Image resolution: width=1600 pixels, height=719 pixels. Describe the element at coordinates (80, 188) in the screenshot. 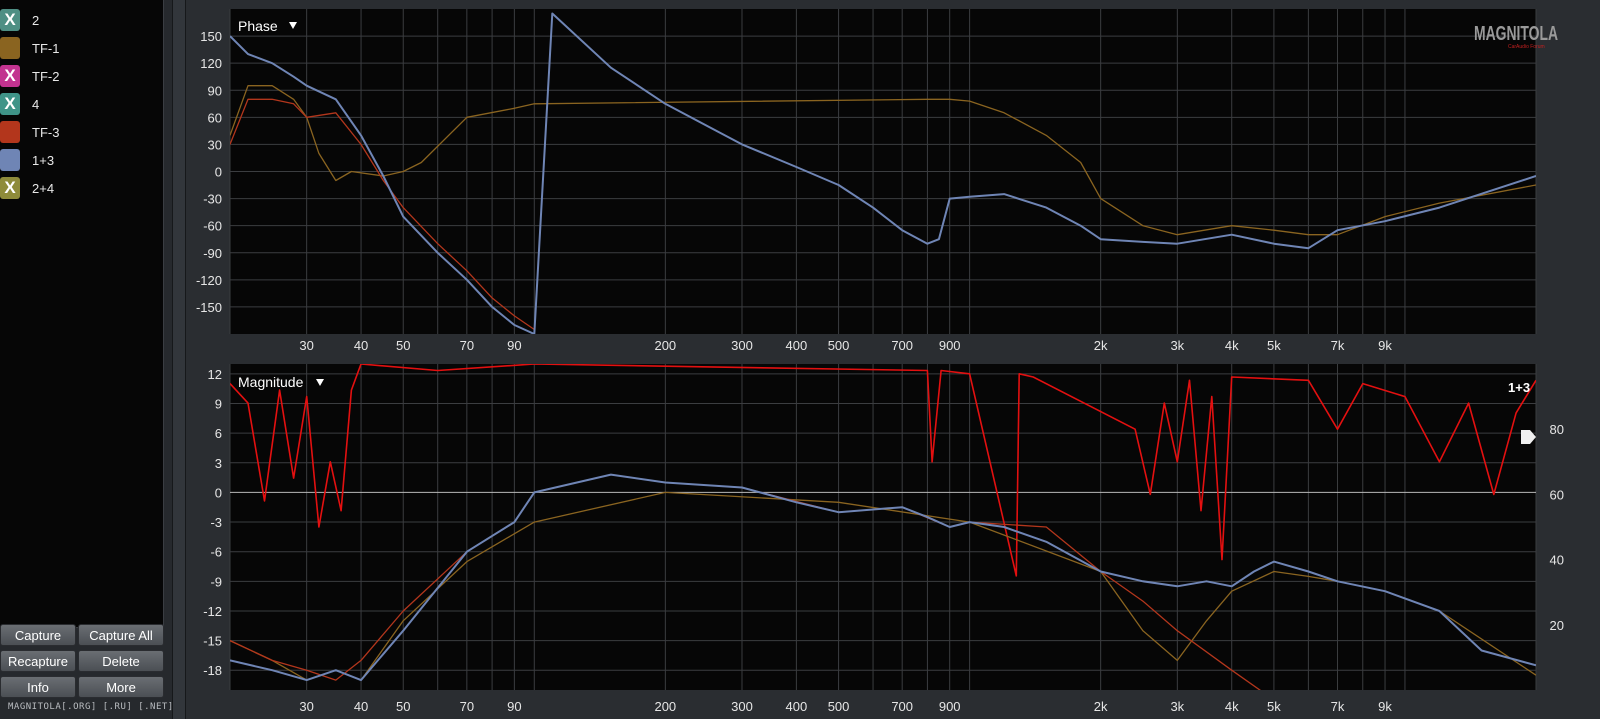

I see `trace-item: X 2+4` at that location.